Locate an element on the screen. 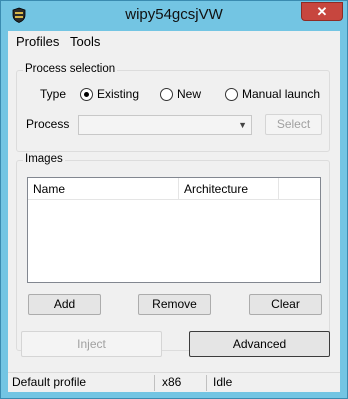 Image resolution: width=348 pixels, height=399 pixels. remove-button: Remove is located at coordinates (174, 304).